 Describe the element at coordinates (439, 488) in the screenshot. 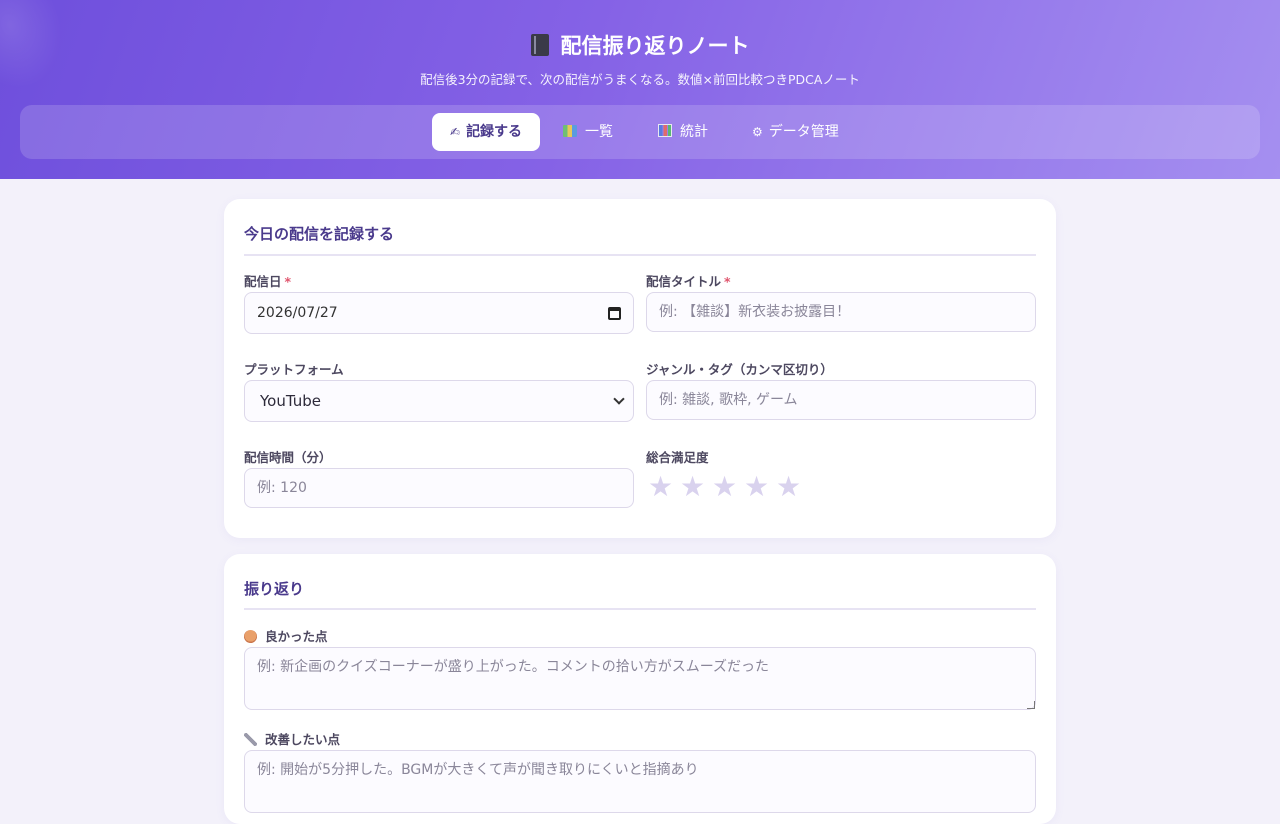

I see `duration-input` at that location.